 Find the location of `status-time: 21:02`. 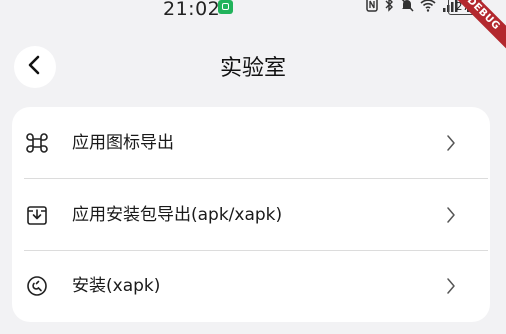

status-time: 21:02 is located at coordinates (192, 10).